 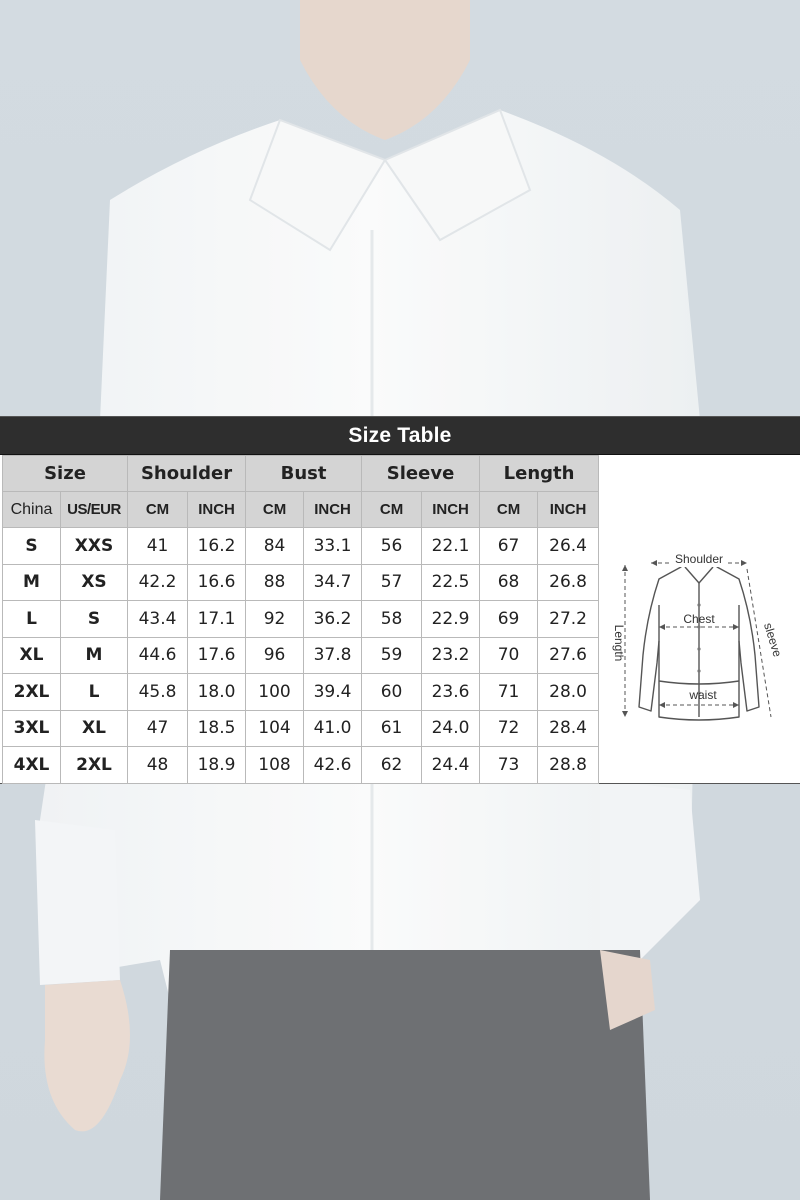 What do you see at coordinates (421, 473) in the screenshot?
I see `group-header-sleeve: Sleeve` at bounding box center [421, 473].